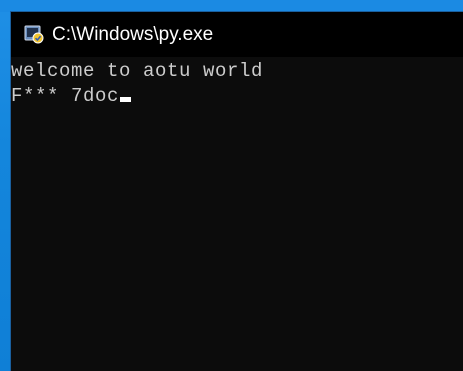 This screenshot has width=463, height=371. What do you see at coordinates (133, 34) in the screenshot?
I see `window-title: C:\Windows\py.exe` at bounding box center [133, 34].